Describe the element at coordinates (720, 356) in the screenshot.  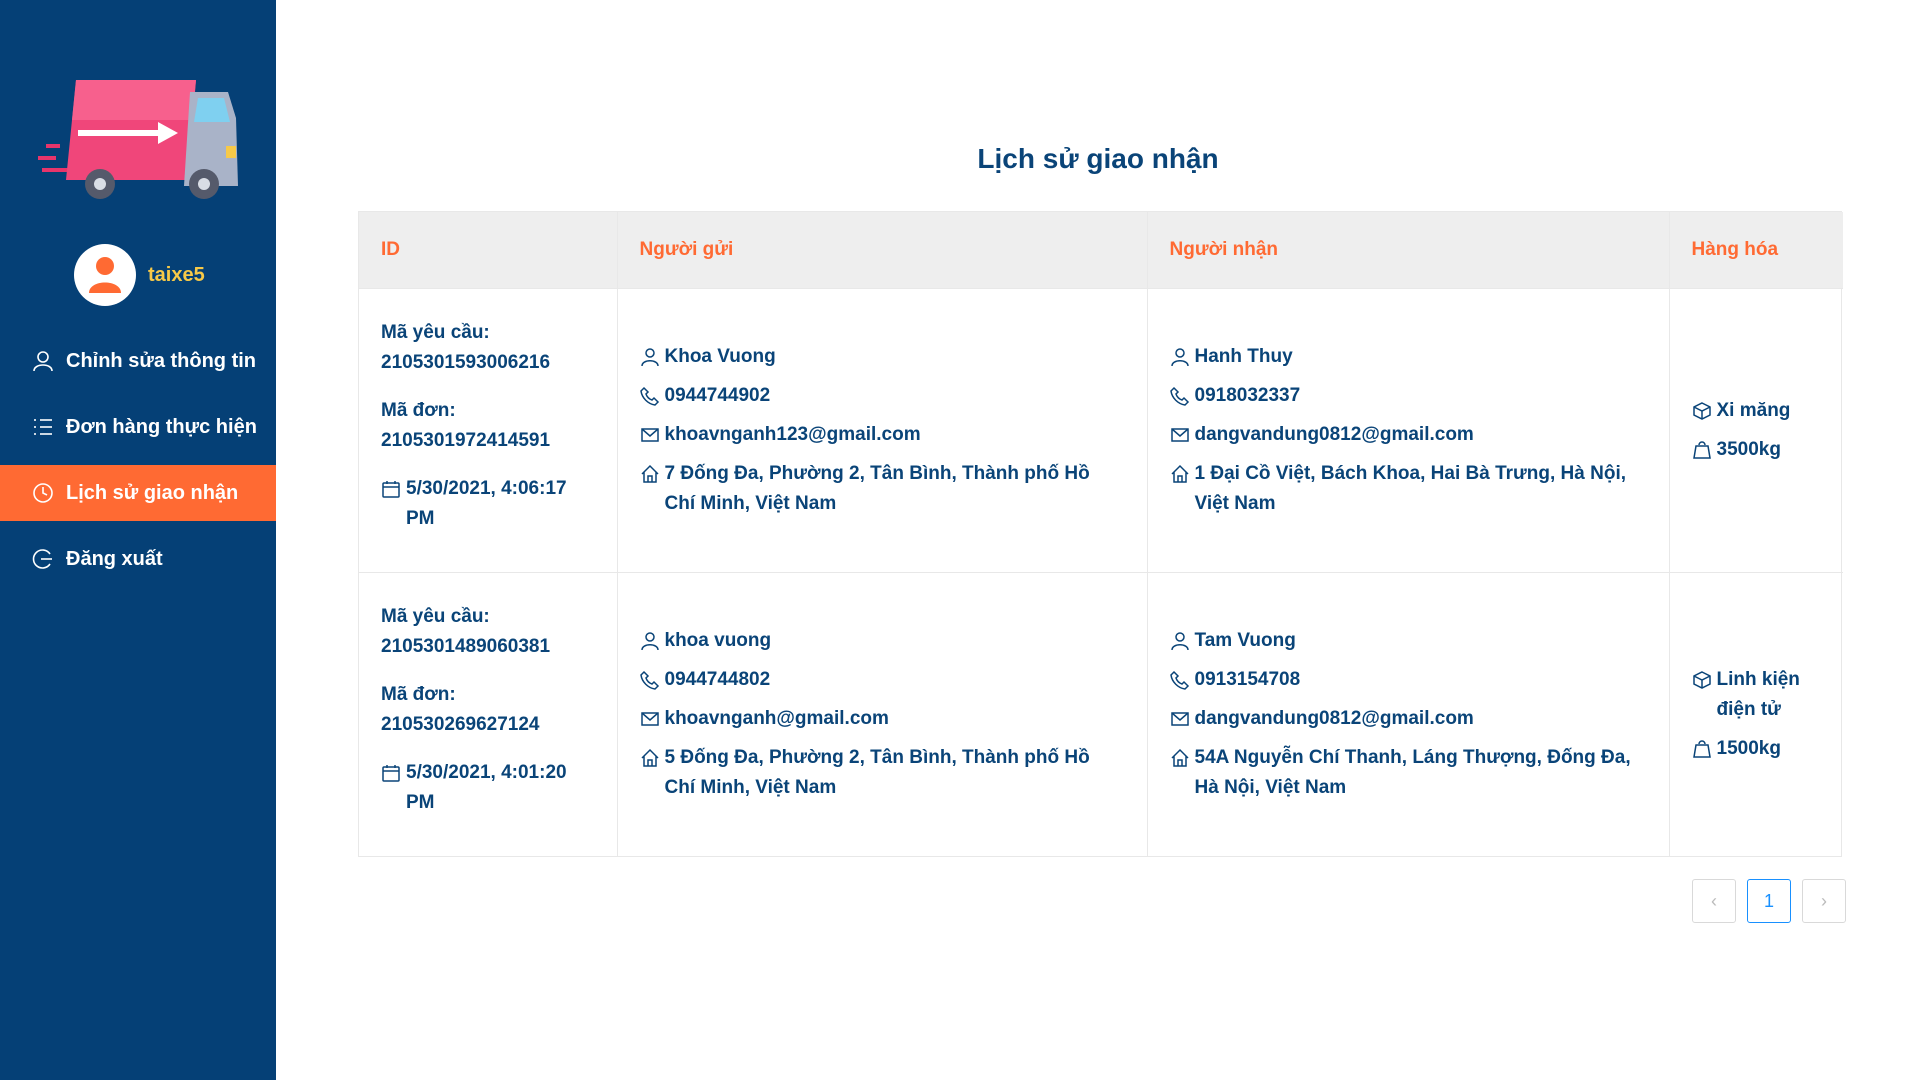
I see `sender-name: Khoa Vuong` at that location.